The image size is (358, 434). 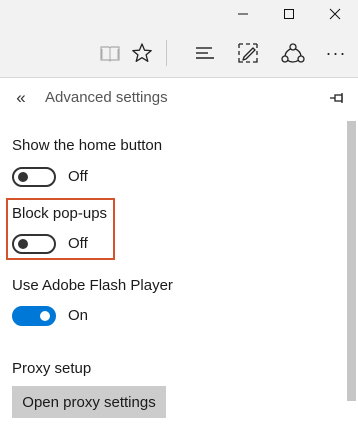 What do you see at coordinates (78, 176) in the screenshot?
I see `home-button-toggle-state: Off` at bounding box center [78, 176].